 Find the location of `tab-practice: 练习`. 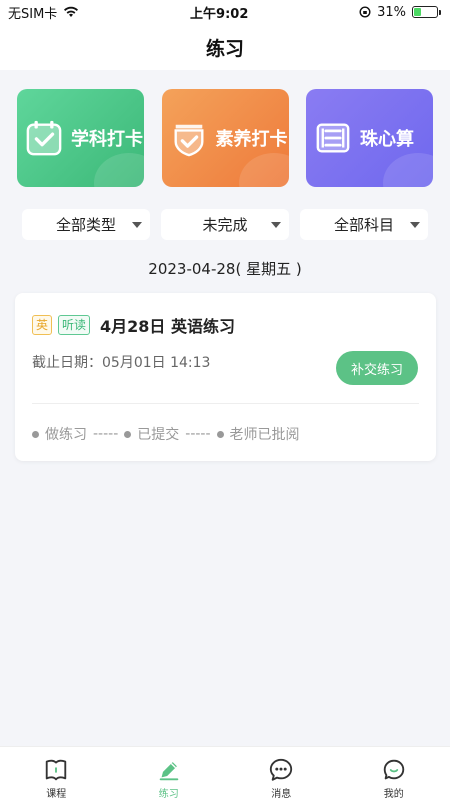

tab-practice: 练习 is located at coordinates (169, 773).